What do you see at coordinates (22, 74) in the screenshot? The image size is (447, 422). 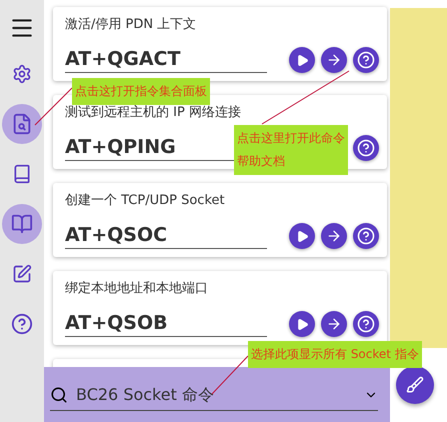 I see `gear-icon` at bounding box center [22, 74].